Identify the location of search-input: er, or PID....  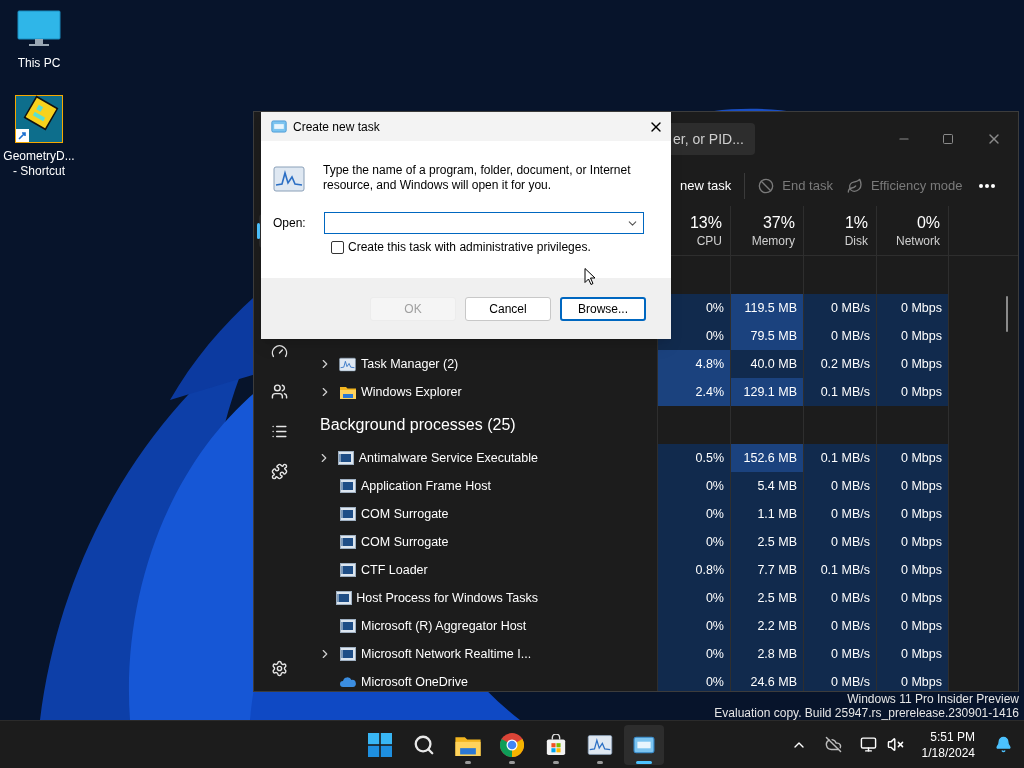
(713, 139).